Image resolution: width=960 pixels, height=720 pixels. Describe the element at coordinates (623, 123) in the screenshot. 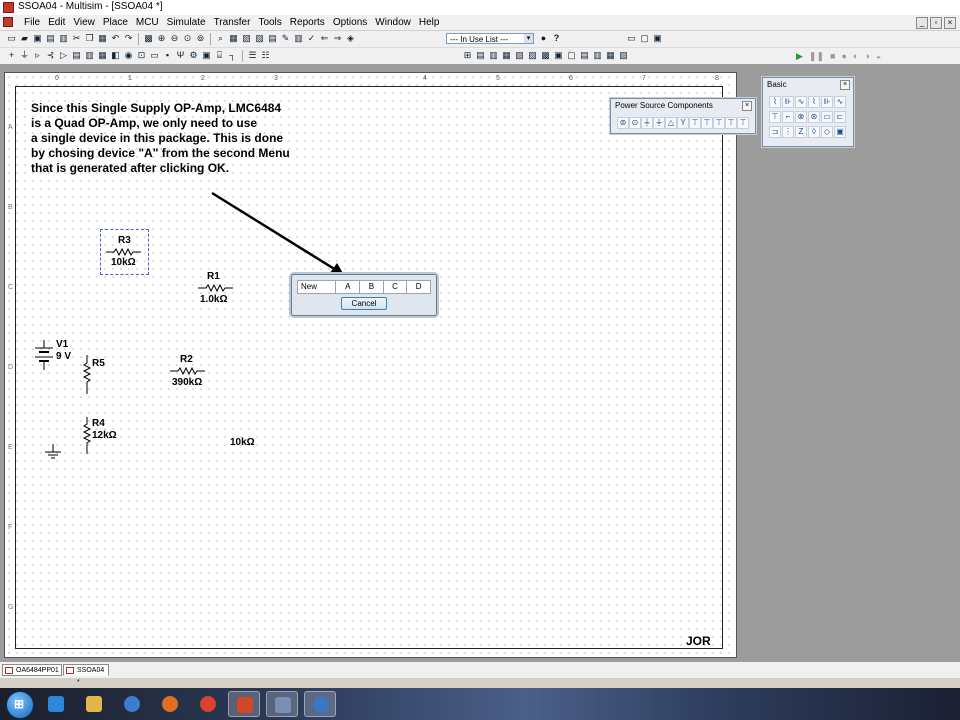

I see `ac-power-icon: ⊚` at that location.